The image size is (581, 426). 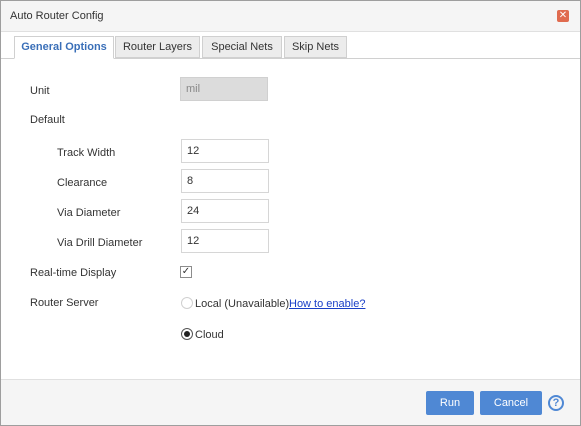 What do you see at coordinates (242, 47) in the screenshot?
I see `tab-special-nets: Special Nets` at bounding box center [242, 47].